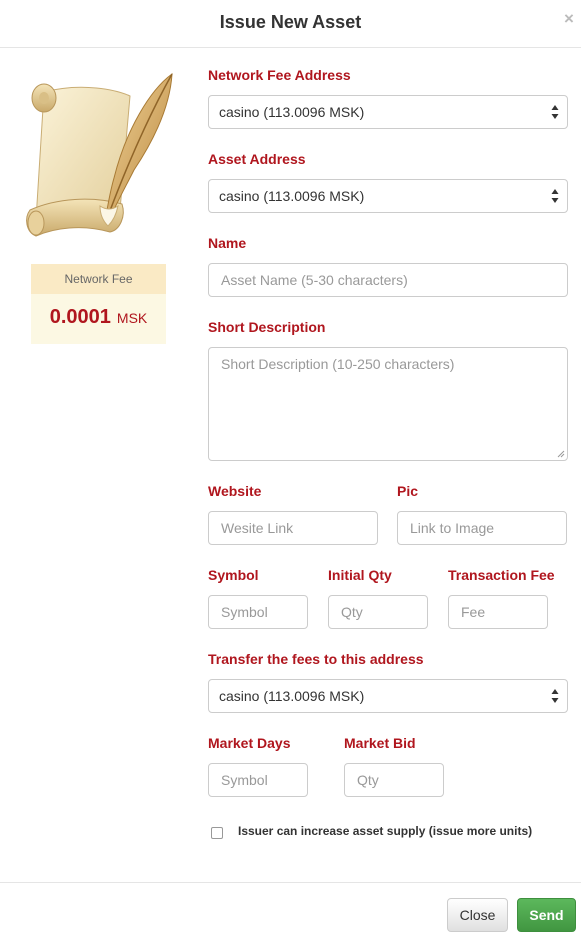 This screenshot has width=581, height=941. Describe the element at coordinates (258, 612) in the screenshot. I see `symbol-input: Symbol` at that location.